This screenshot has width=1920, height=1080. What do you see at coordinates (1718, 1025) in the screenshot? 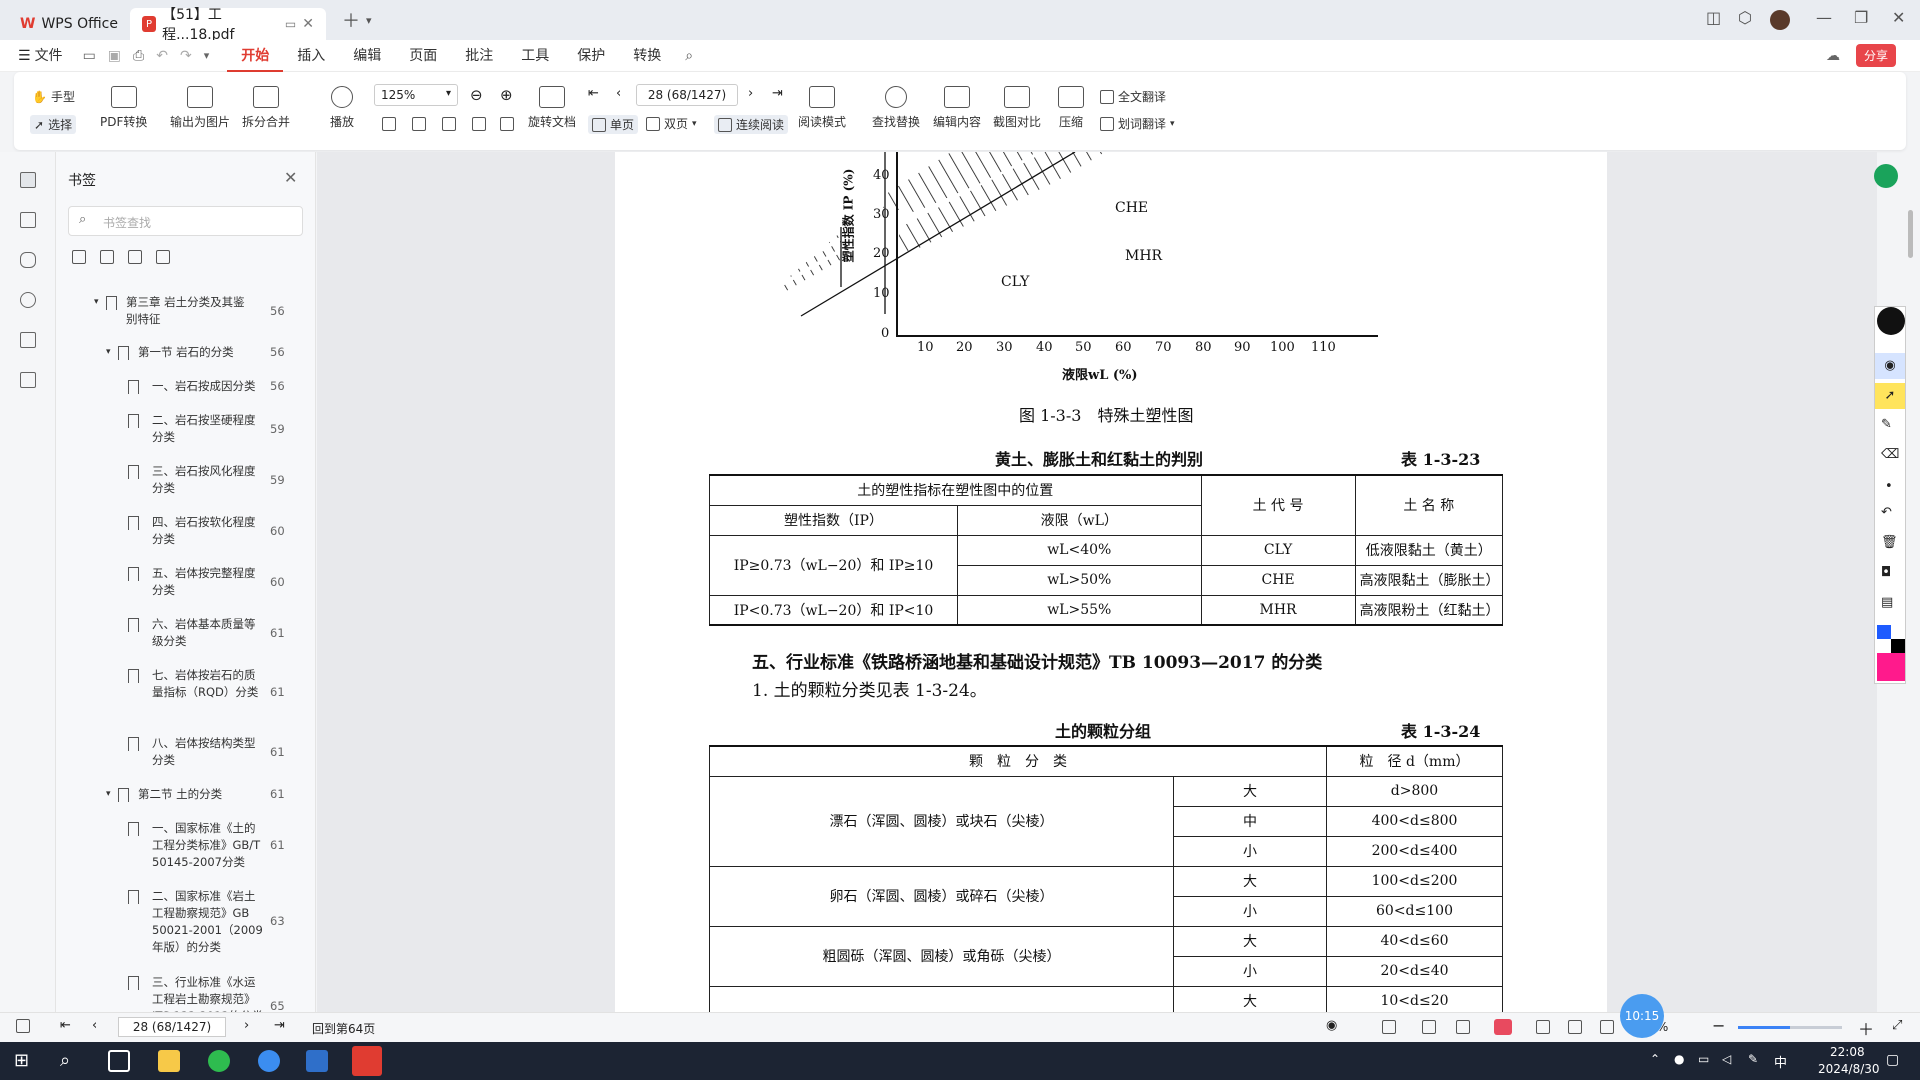
I see `zoom-minus-icon: −` at bounding box center [1718, 1025].